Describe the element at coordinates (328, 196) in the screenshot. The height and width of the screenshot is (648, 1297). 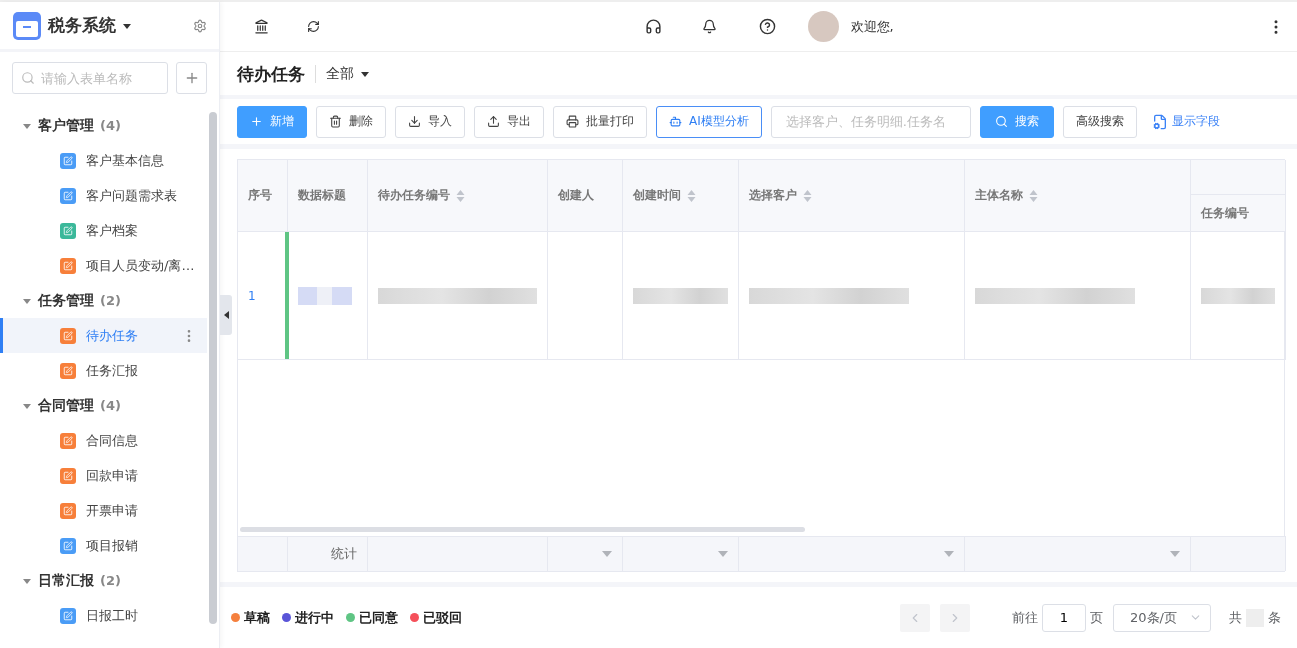
I see `column-header: 数据标题` at that location.